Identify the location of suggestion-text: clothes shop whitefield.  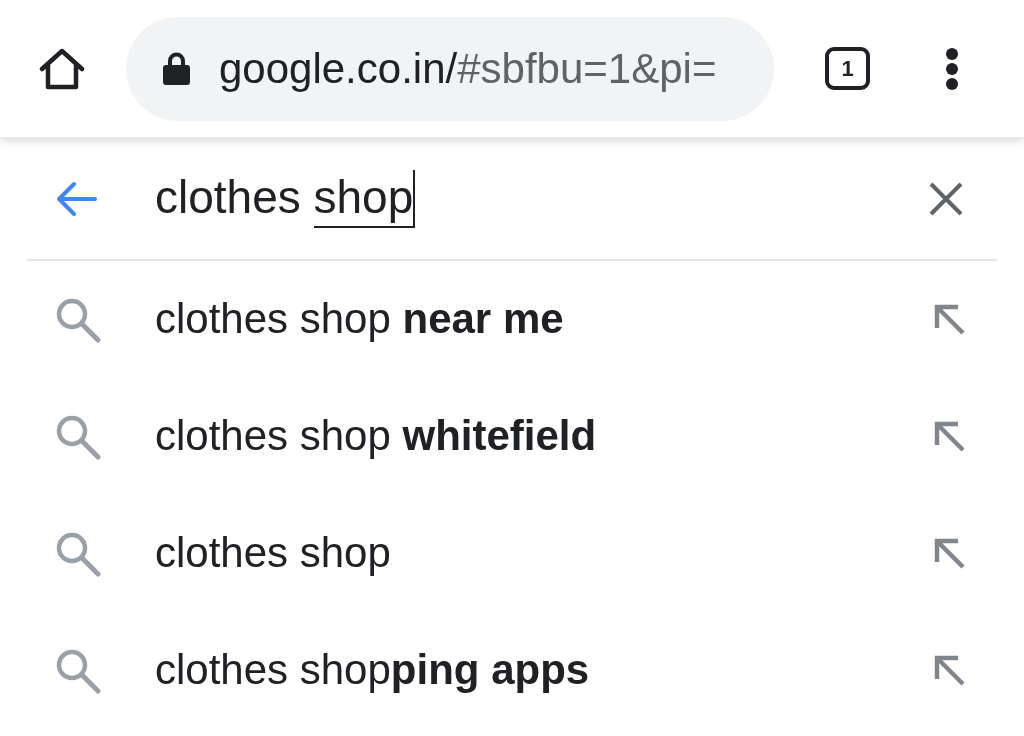
(376, 436).